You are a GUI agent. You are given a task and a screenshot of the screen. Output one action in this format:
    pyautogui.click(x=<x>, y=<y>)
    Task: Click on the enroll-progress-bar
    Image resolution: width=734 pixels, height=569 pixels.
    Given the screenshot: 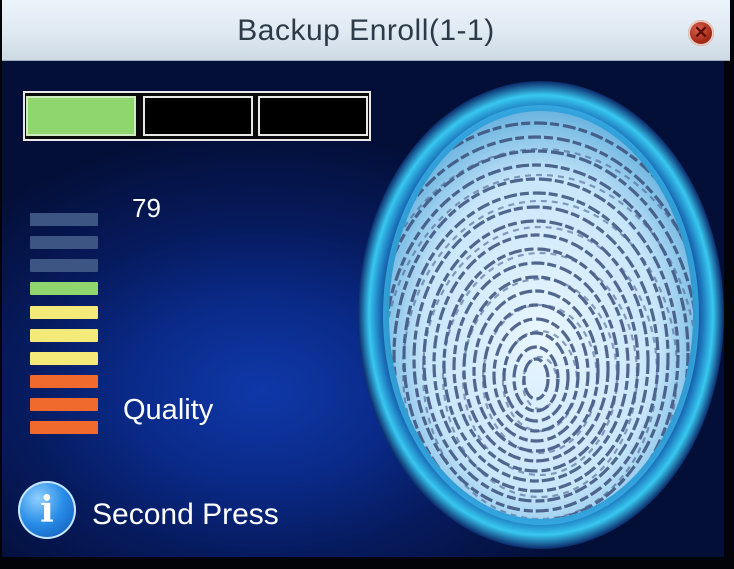 What is the action you would take?
    pyautogui.click(x=197, y=116)
    